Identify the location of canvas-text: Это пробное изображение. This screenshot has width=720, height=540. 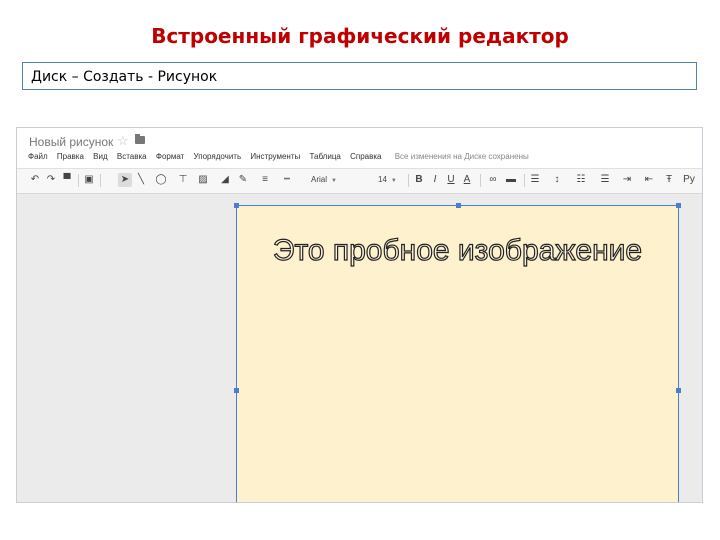
(457, 250).